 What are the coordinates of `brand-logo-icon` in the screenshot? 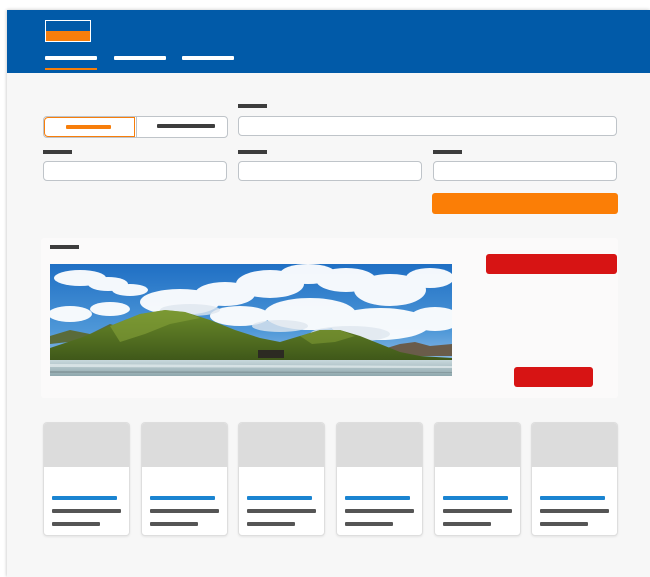 It's located at (68, 31).